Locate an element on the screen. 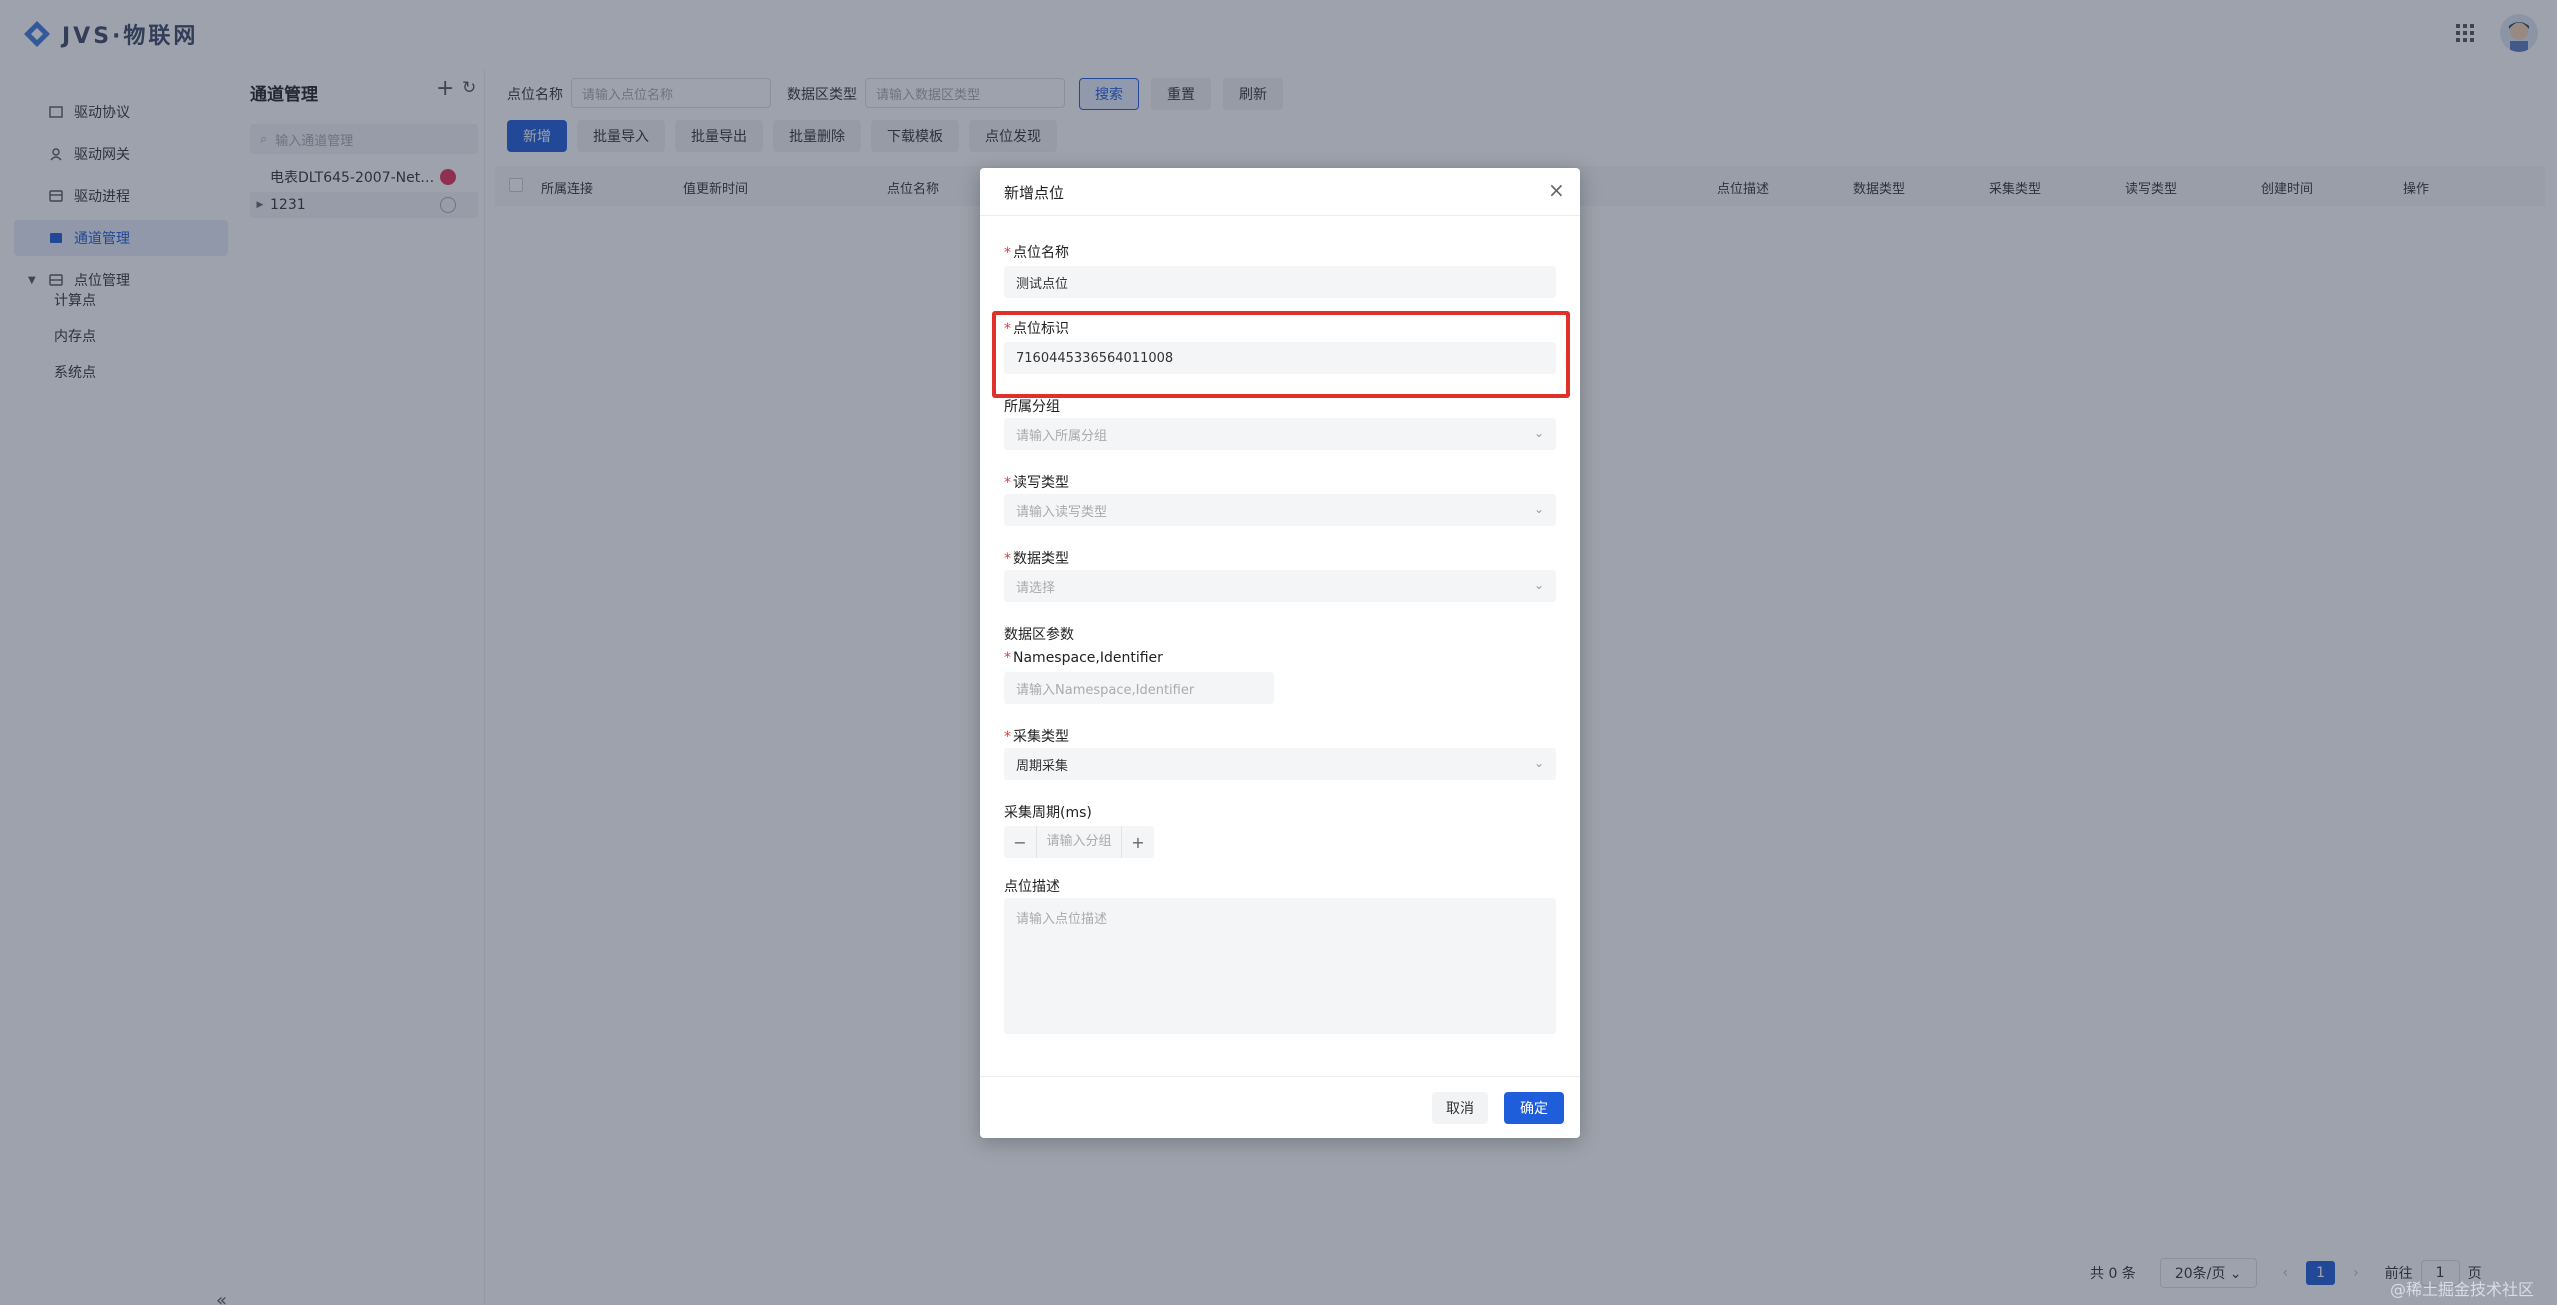  namespace-label-text: Namespace,Identifier is located at coordinates (1088, 658).